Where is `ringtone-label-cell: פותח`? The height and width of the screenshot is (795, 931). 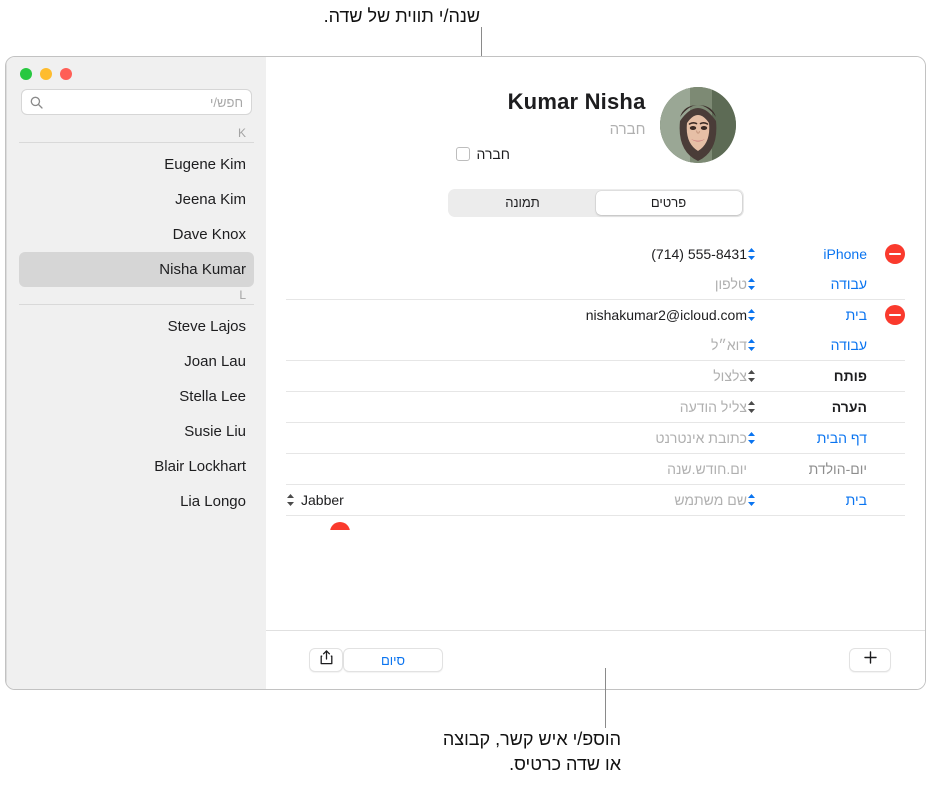 ringtone-label-cell: פותח is located at coordinates (807, 376).